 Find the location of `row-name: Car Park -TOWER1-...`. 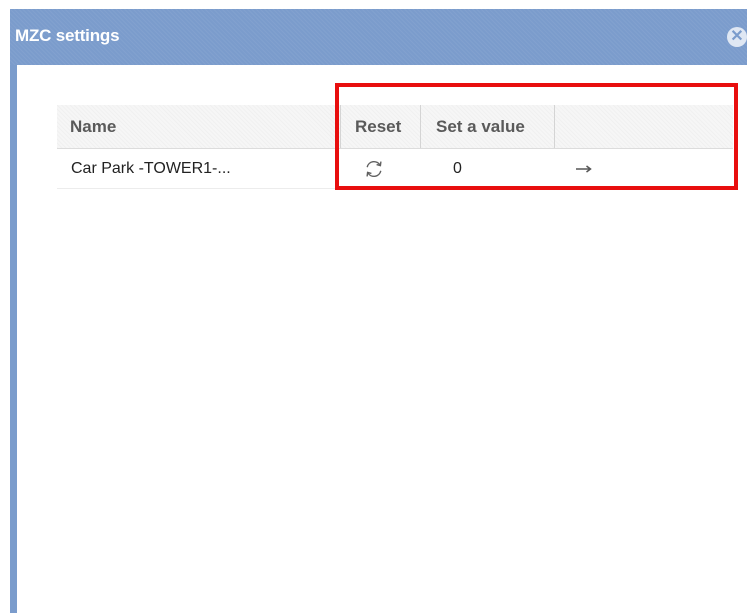

row-name: Car Park -TOWER1-... is located at coordinates (151, 168).